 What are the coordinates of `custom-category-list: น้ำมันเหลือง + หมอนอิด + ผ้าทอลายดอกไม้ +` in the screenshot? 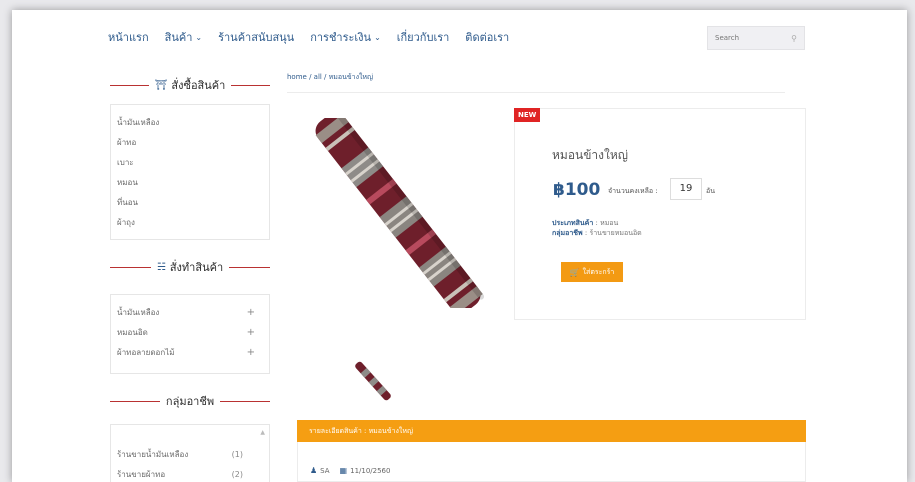 It's located at (190, 334).